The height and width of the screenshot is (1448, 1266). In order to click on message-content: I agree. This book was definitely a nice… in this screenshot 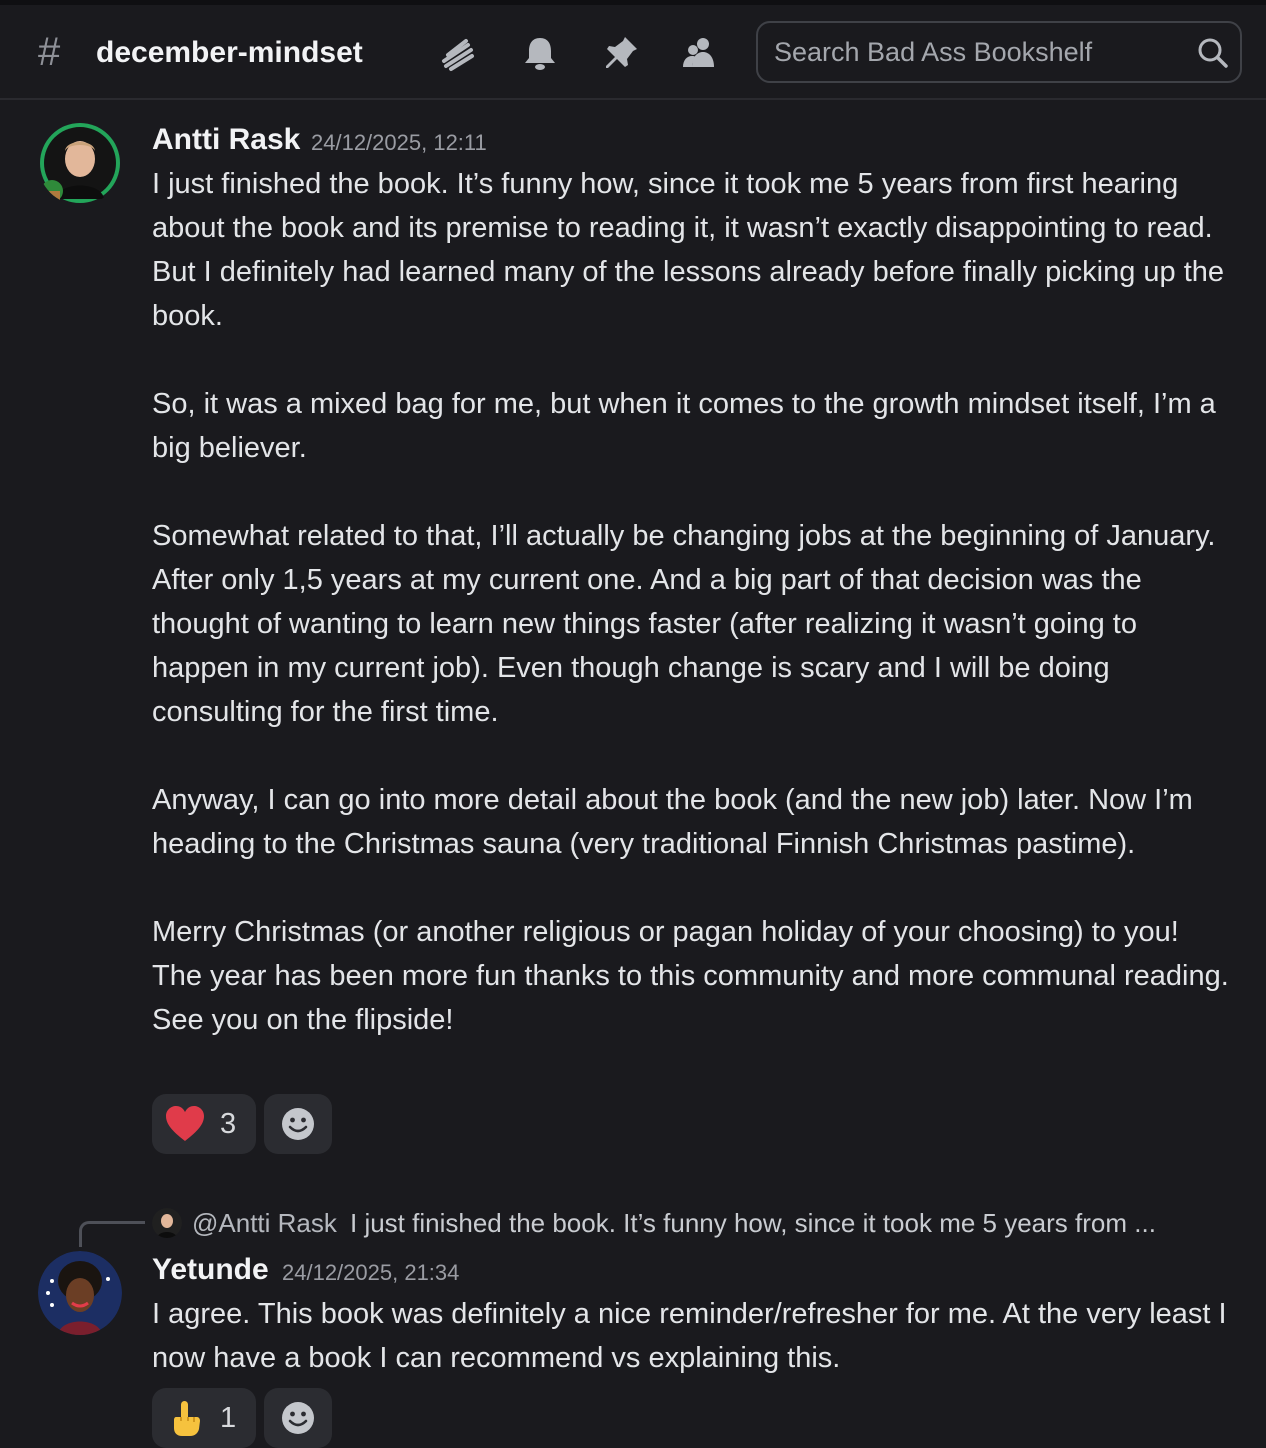, I will do `click(692, 1336)`.